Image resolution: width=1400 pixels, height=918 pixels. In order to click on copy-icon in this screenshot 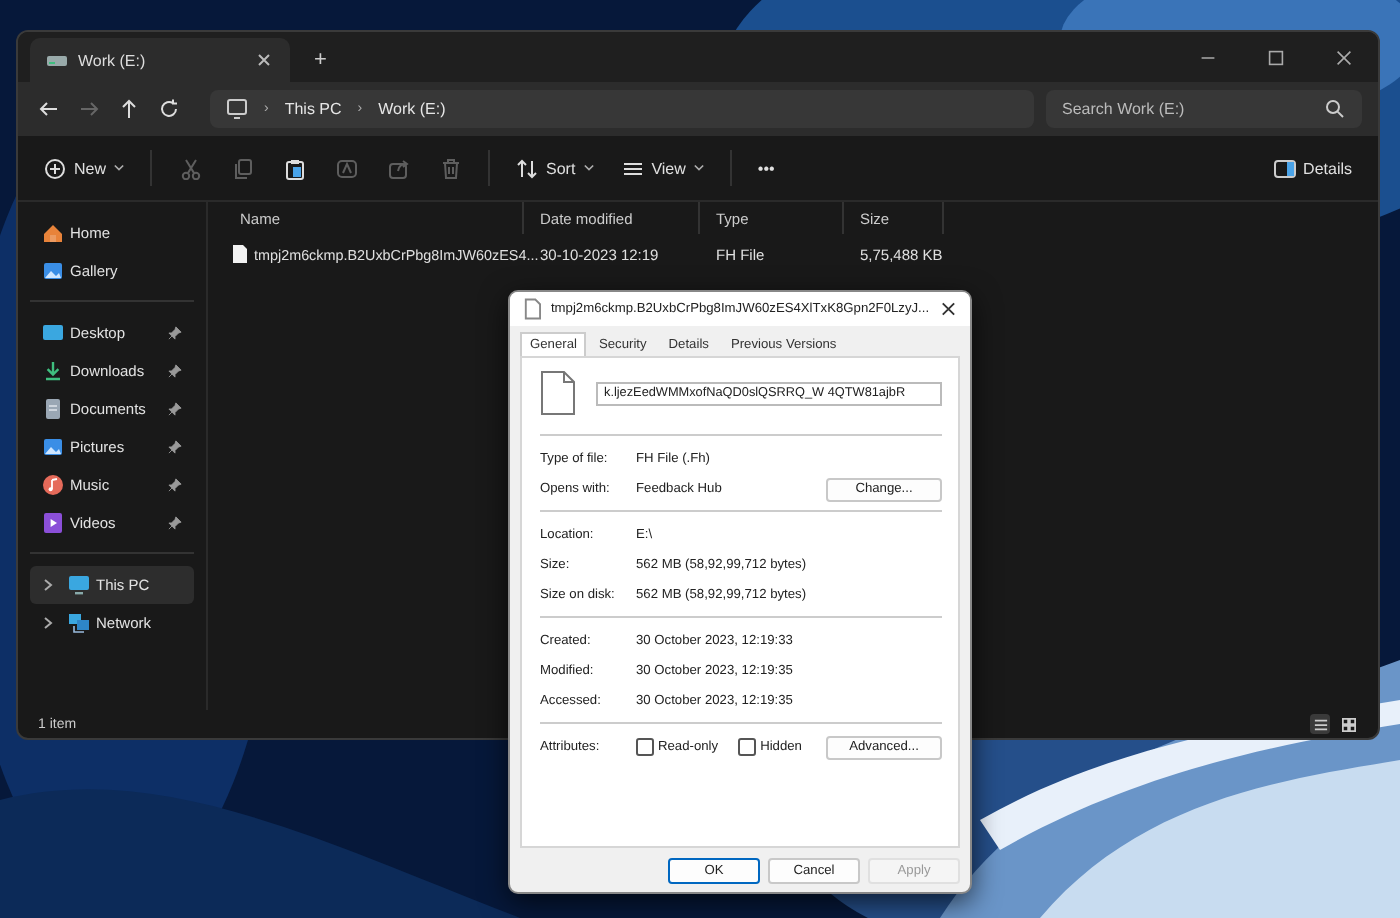, I will do `click(242, 168)`.